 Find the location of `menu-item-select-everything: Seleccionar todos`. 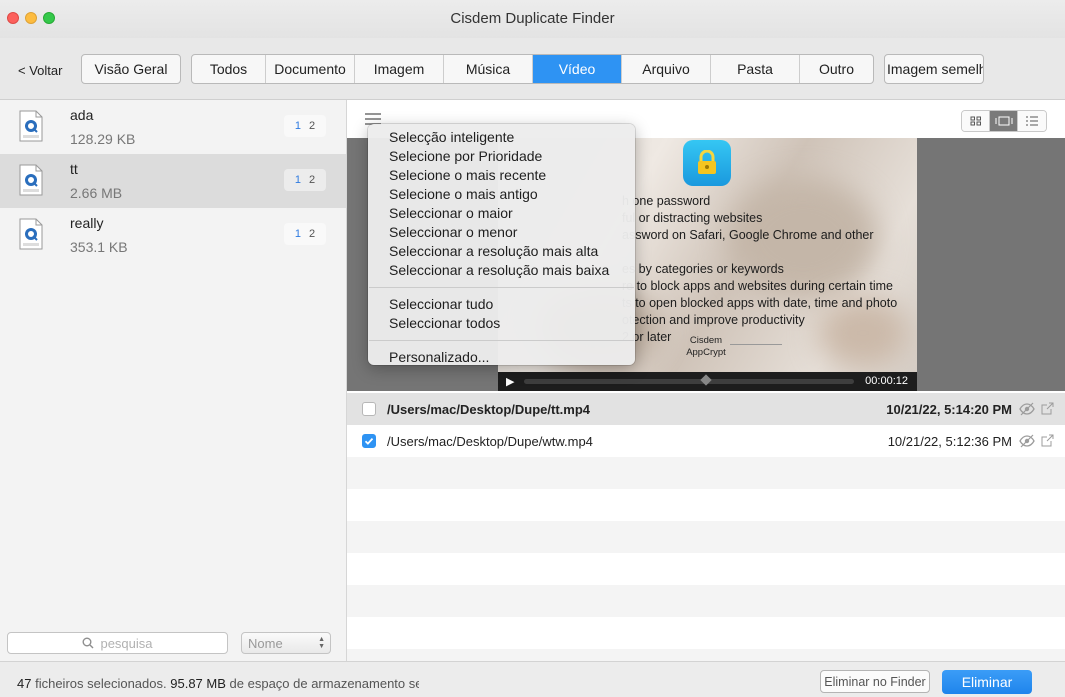

menu-item-select-everything: Seleccionar todos is located at coordinates (501, 323).